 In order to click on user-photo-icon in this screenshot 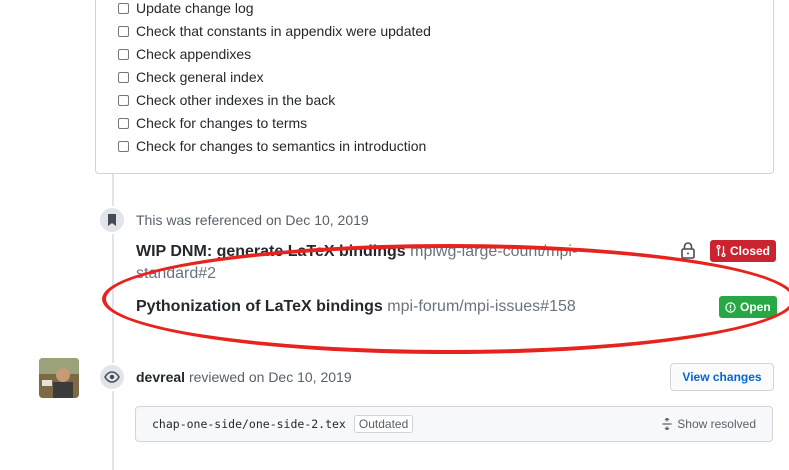, I will do `click(59, 378)`.